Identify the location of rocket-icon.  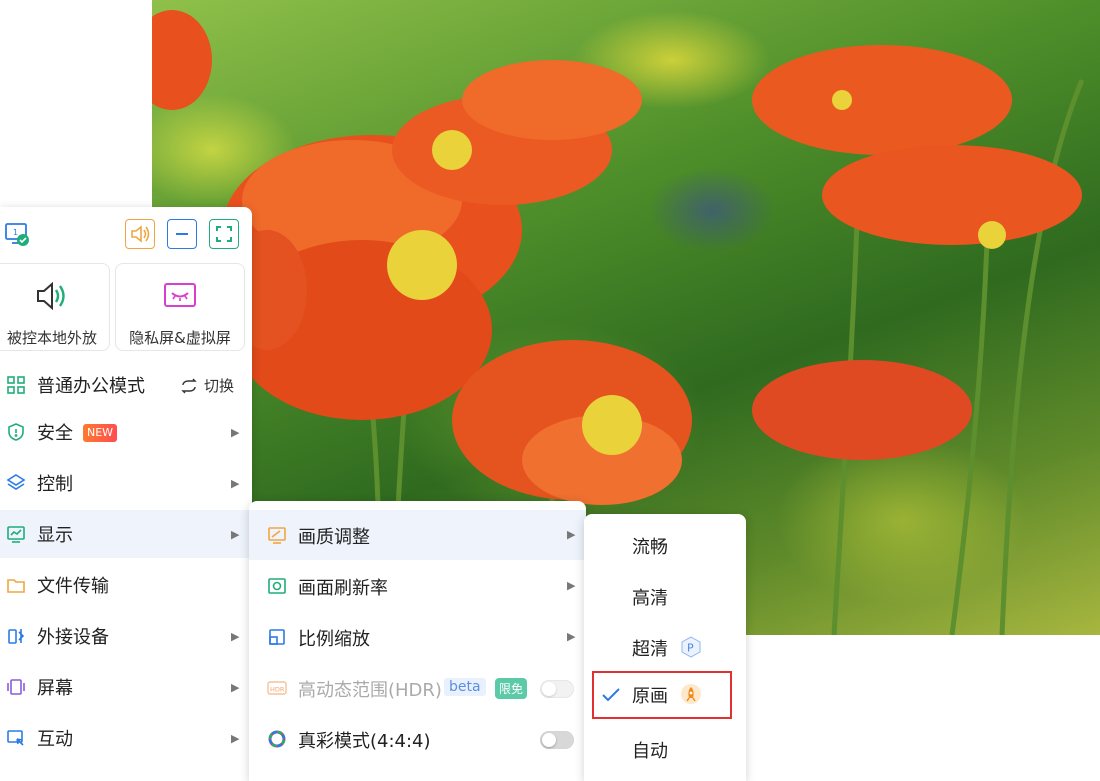
(691, 694).